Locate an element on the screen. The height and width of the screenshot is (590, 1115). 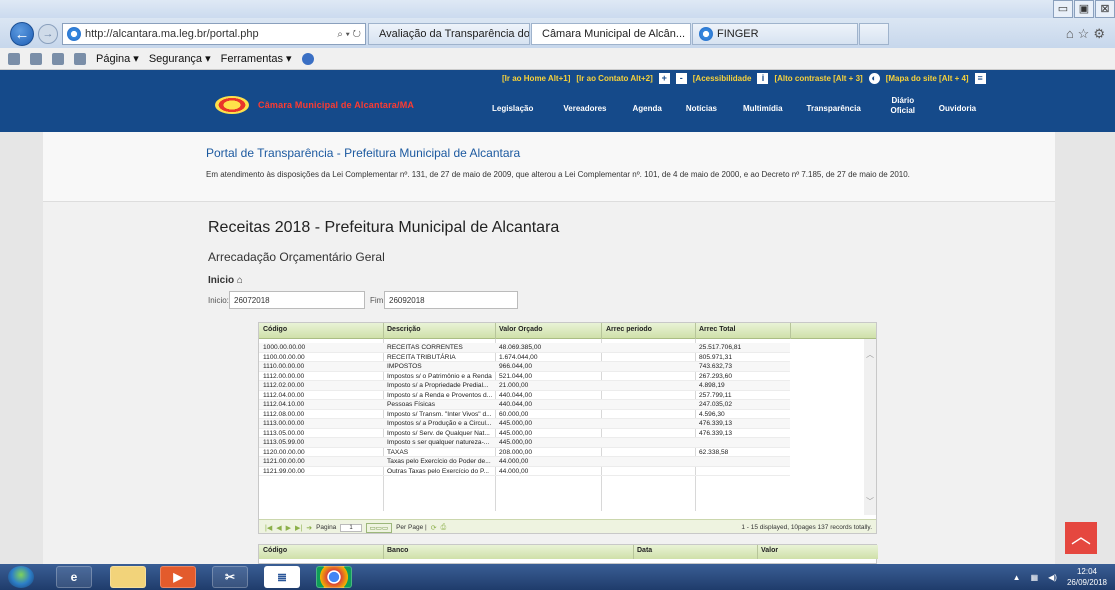
menu-pagina: Página ▾ is located at coordinates (117, 58).